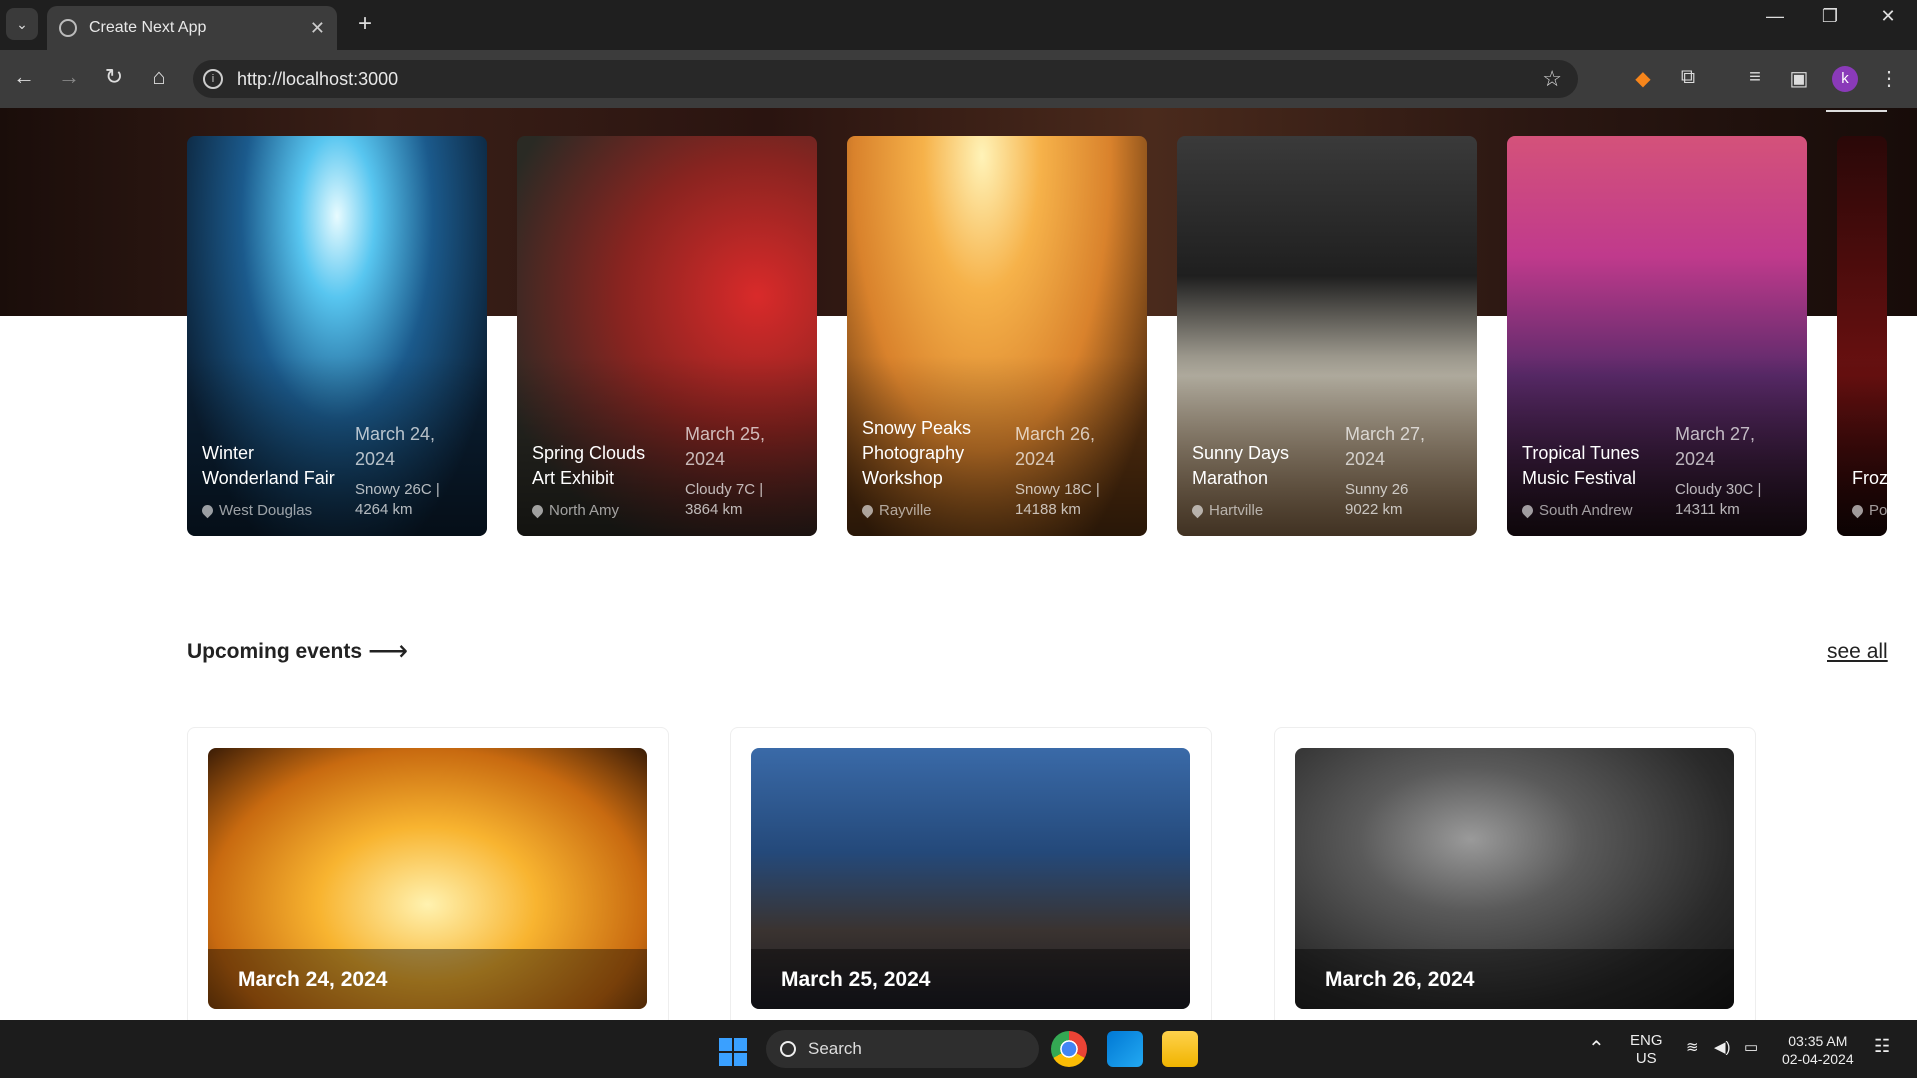  I want to click on location-label: Hartville, so click(1236, 510).